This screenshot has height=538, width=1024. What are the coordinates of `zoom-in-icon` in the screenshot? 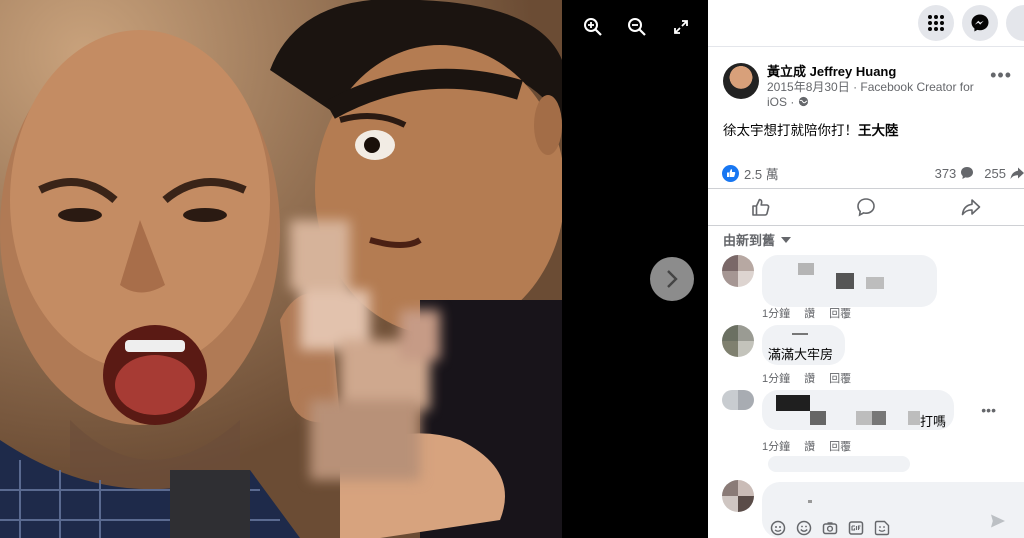 It's located at (593, 27).